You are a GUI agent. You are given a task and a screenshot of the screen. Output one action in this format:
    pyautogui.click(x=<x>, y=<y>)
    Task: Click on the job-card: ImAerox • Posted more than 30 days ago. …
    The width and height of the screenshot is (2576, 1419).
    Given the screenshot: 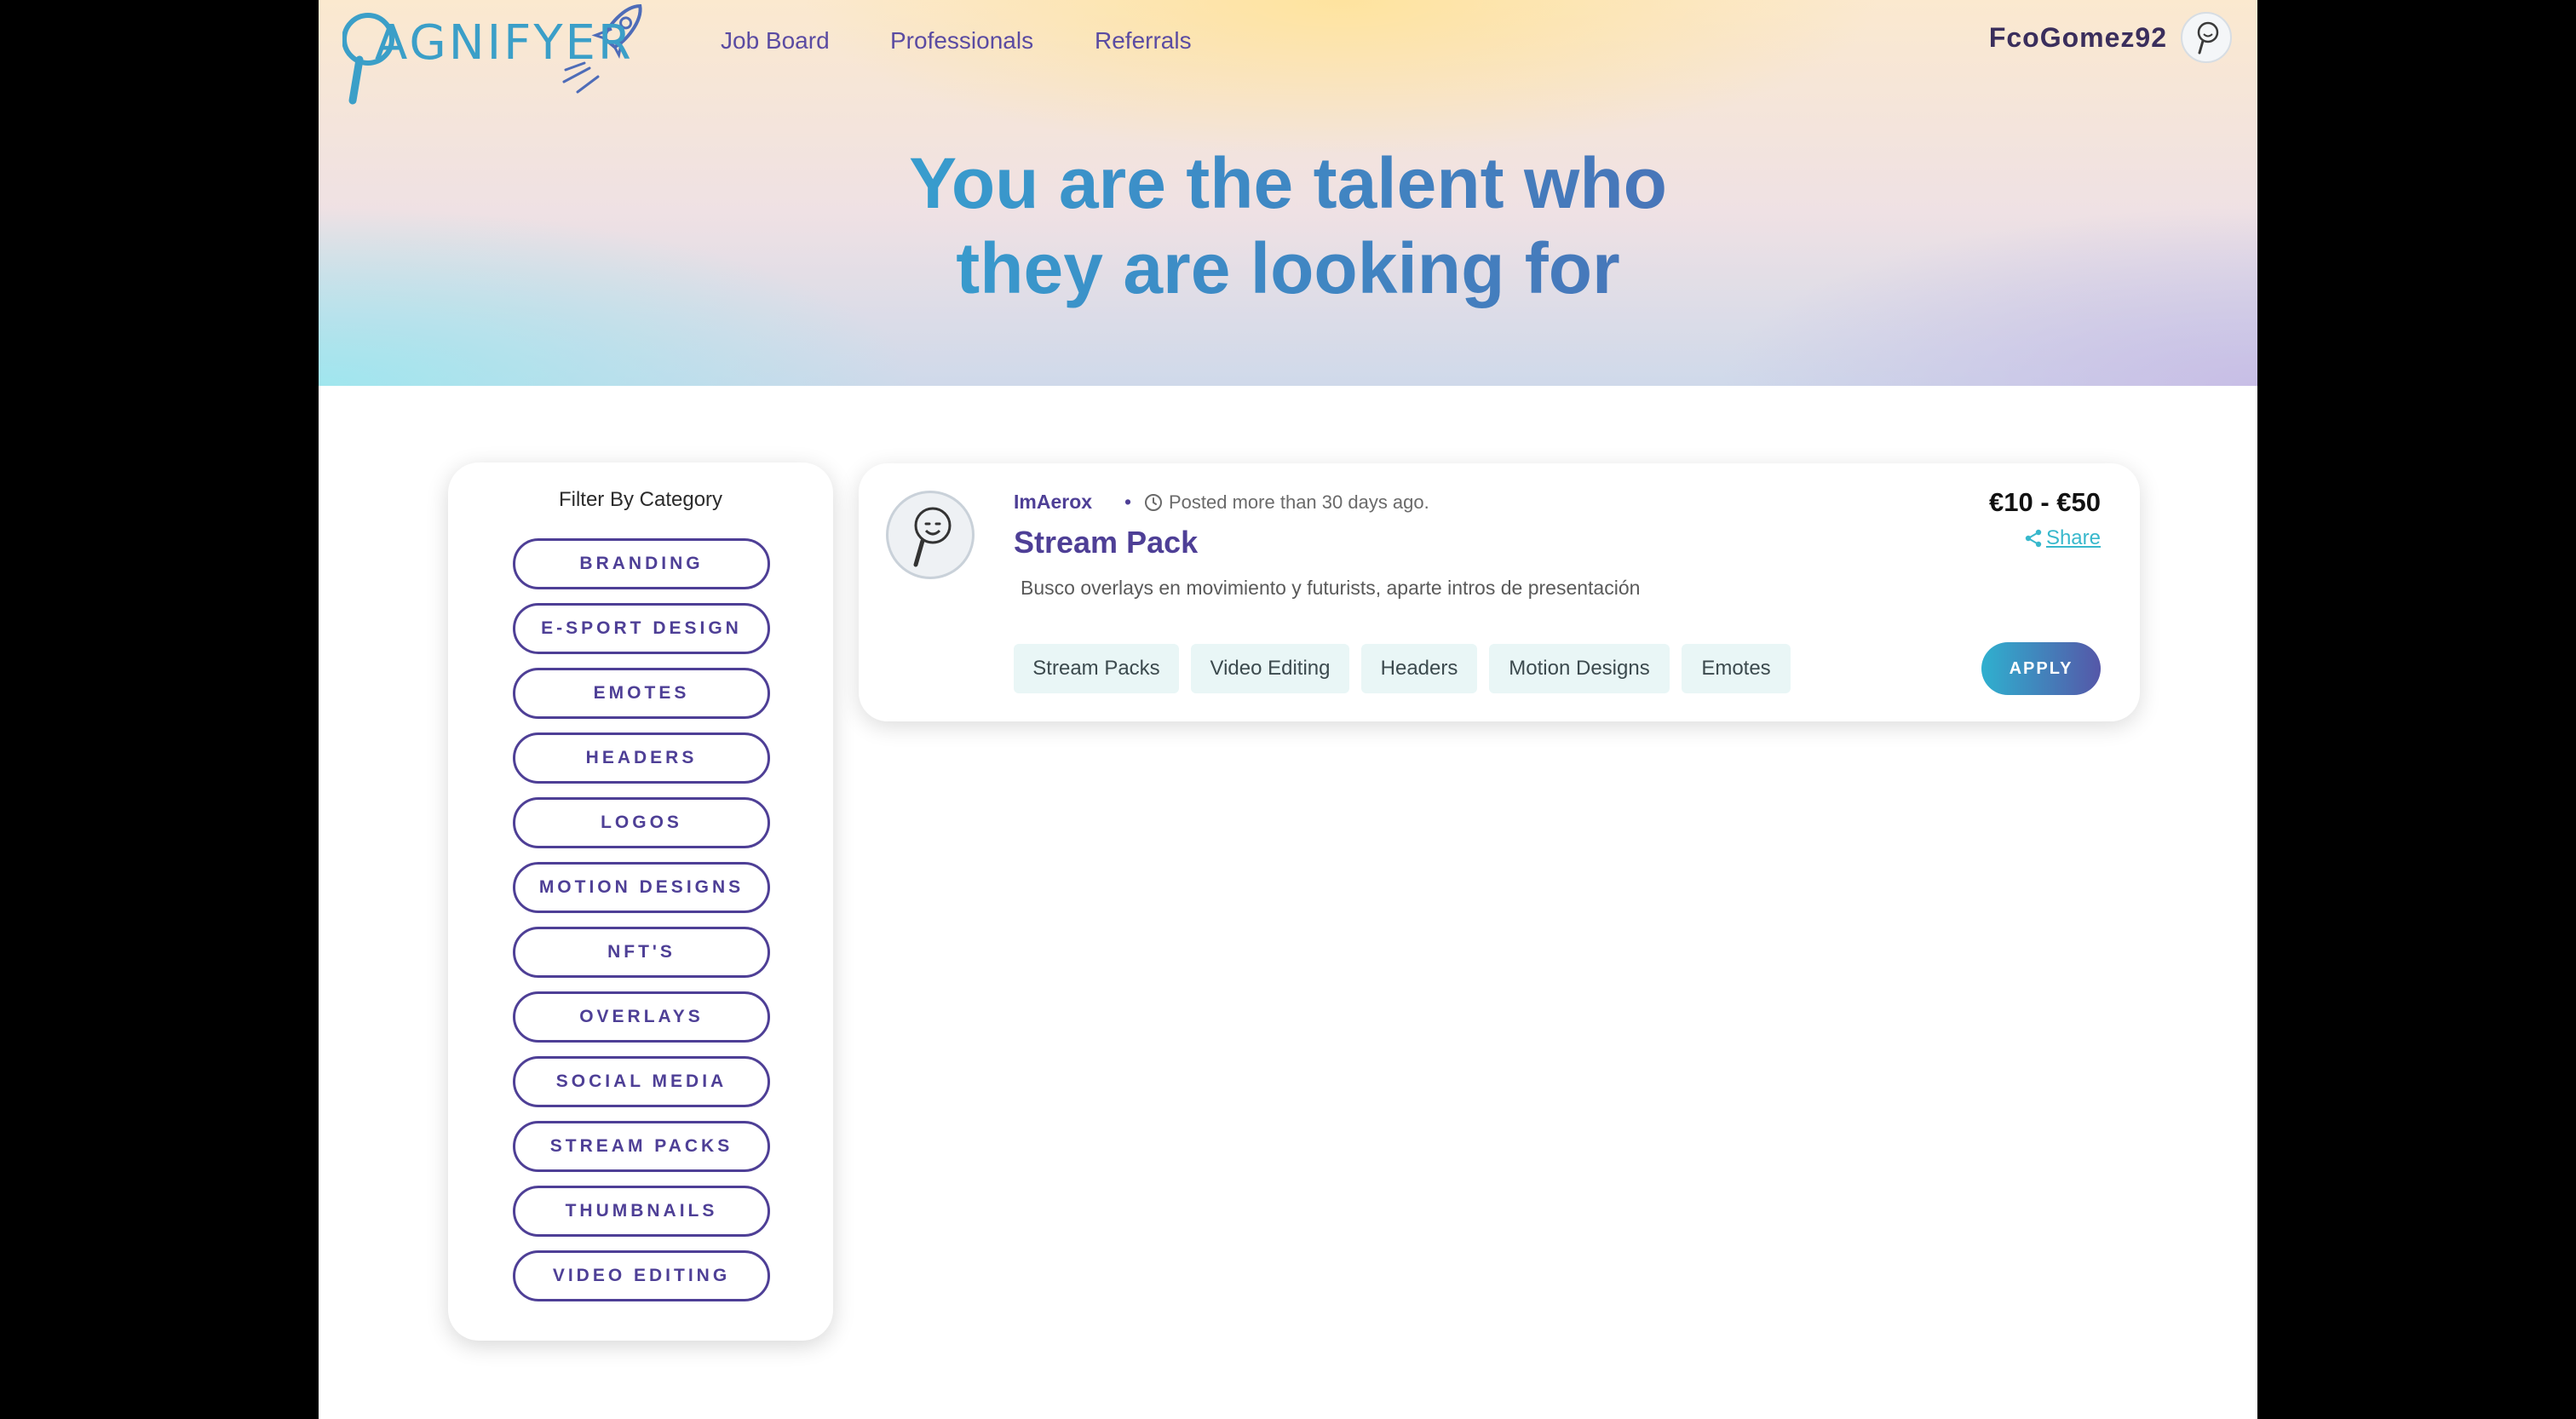 What is the action you would take?
    pyautogui.click(x=1499, y=592)
    